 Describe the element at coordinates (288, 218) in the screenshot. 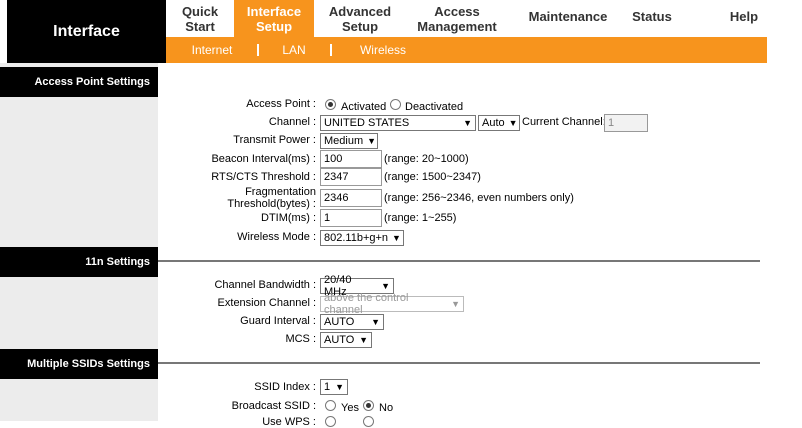

I see `dtim-label: DTIM(ms) :` at that location.